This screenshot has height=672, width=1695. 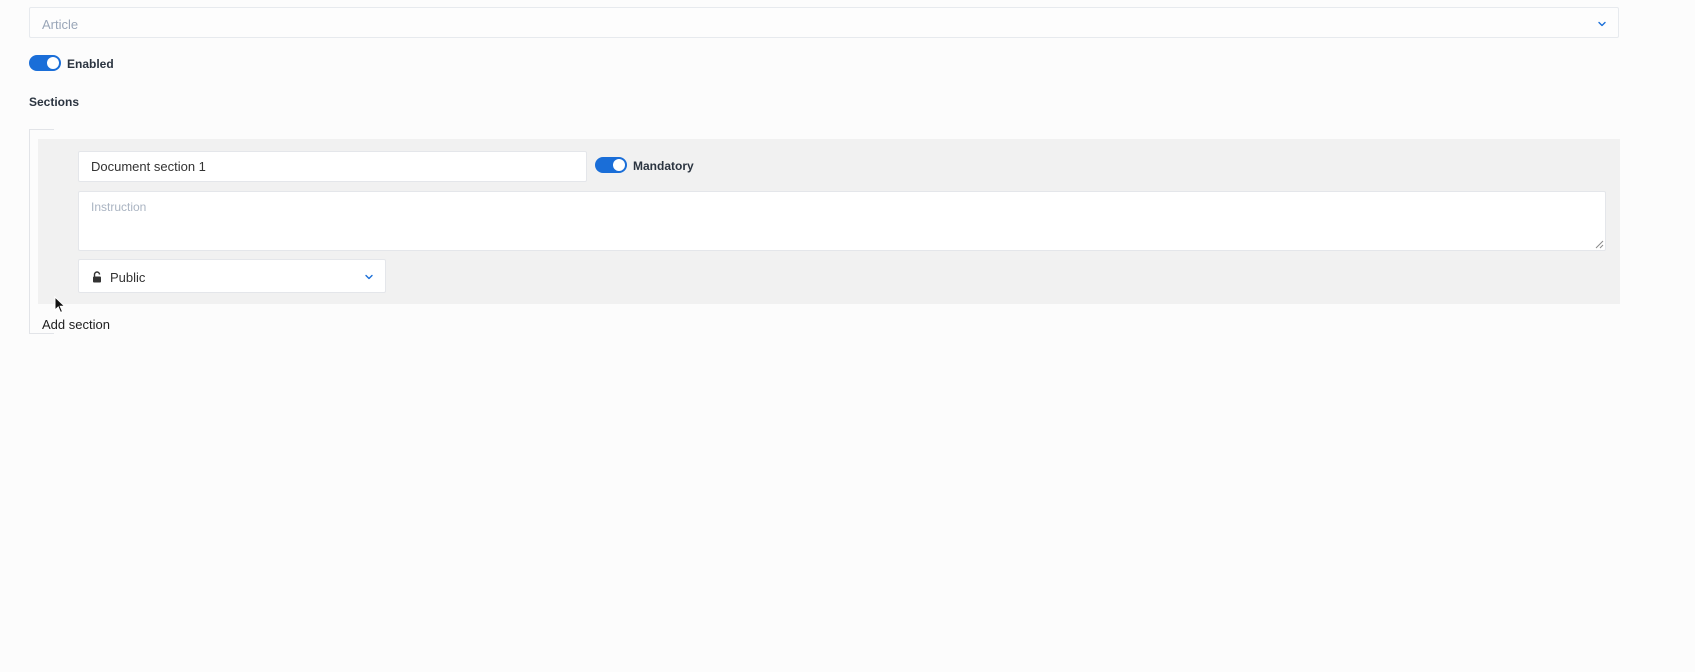 What do you see at coordinates (54, 102) in the screenshot?
I see `sections-heading: Sections` at bounding box center [54, 102].